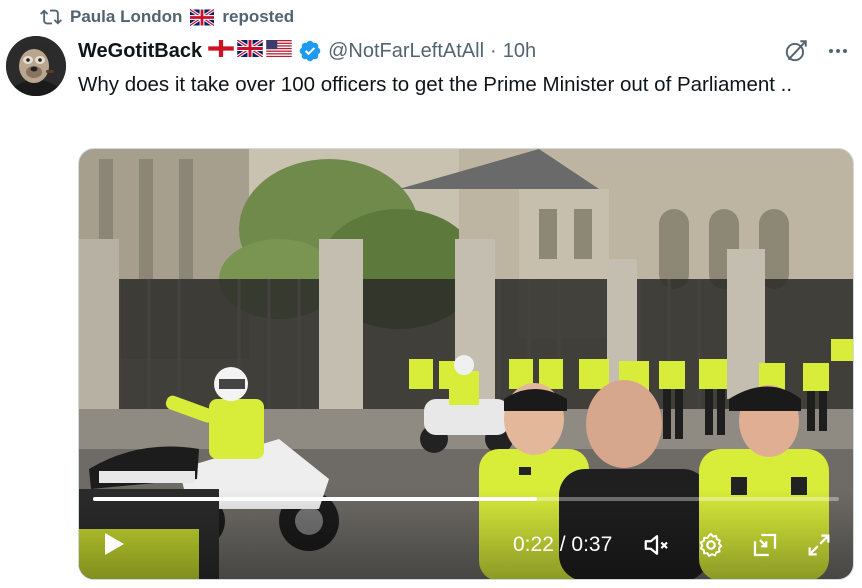 The height and width of the screenshot is (588, 862). Describe the element at coordinates (310, 51) in the screenshot. I see `verified-badge-icon` at that location.